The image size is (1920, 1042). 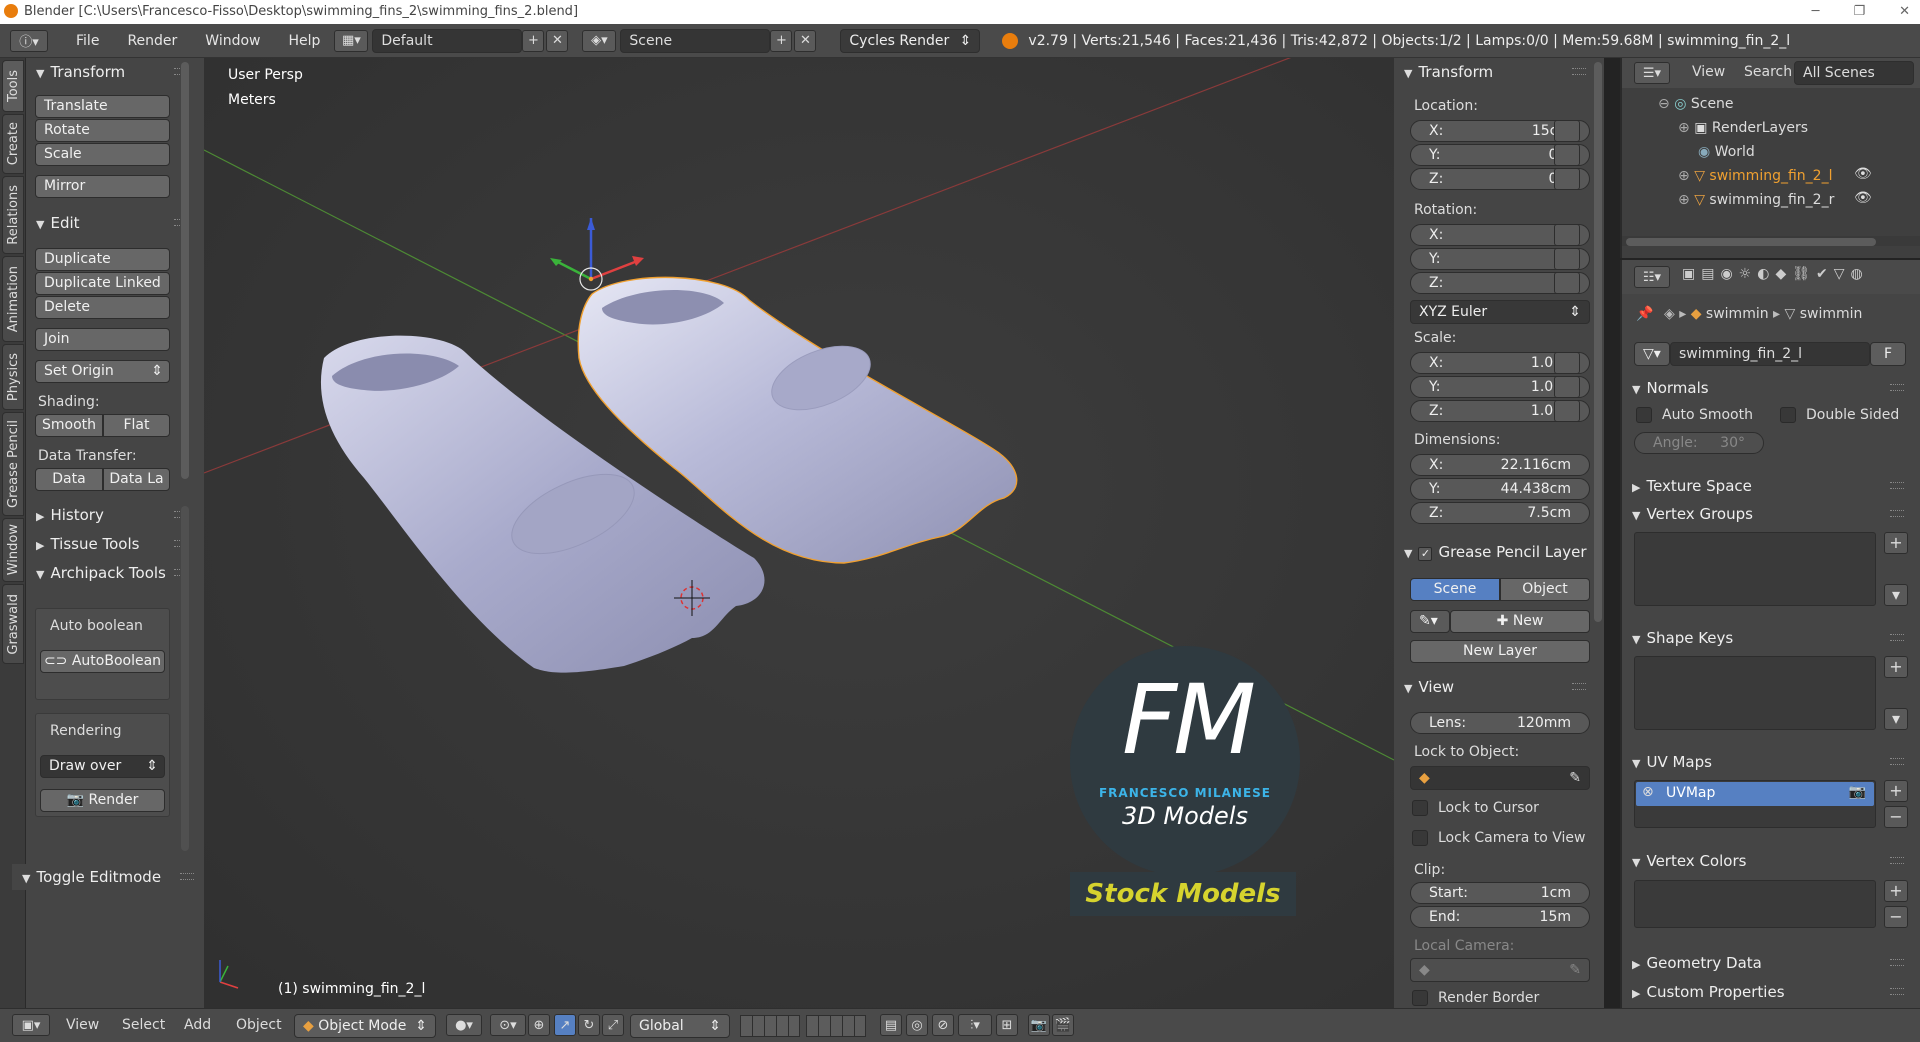 What do you see at coordinates (102, 371) in the screenshot?
I see `set-origin-dropdown: Set Origin ⇕` at bounding box center [102, 371].